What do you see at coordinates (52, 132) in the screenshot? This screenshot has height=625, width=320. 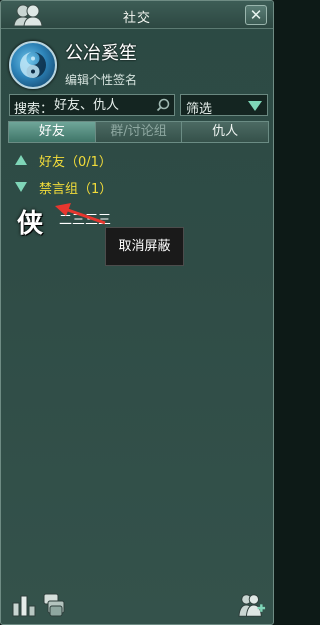 I see `tab-friends: 好友` at bounding box center [52, 132].